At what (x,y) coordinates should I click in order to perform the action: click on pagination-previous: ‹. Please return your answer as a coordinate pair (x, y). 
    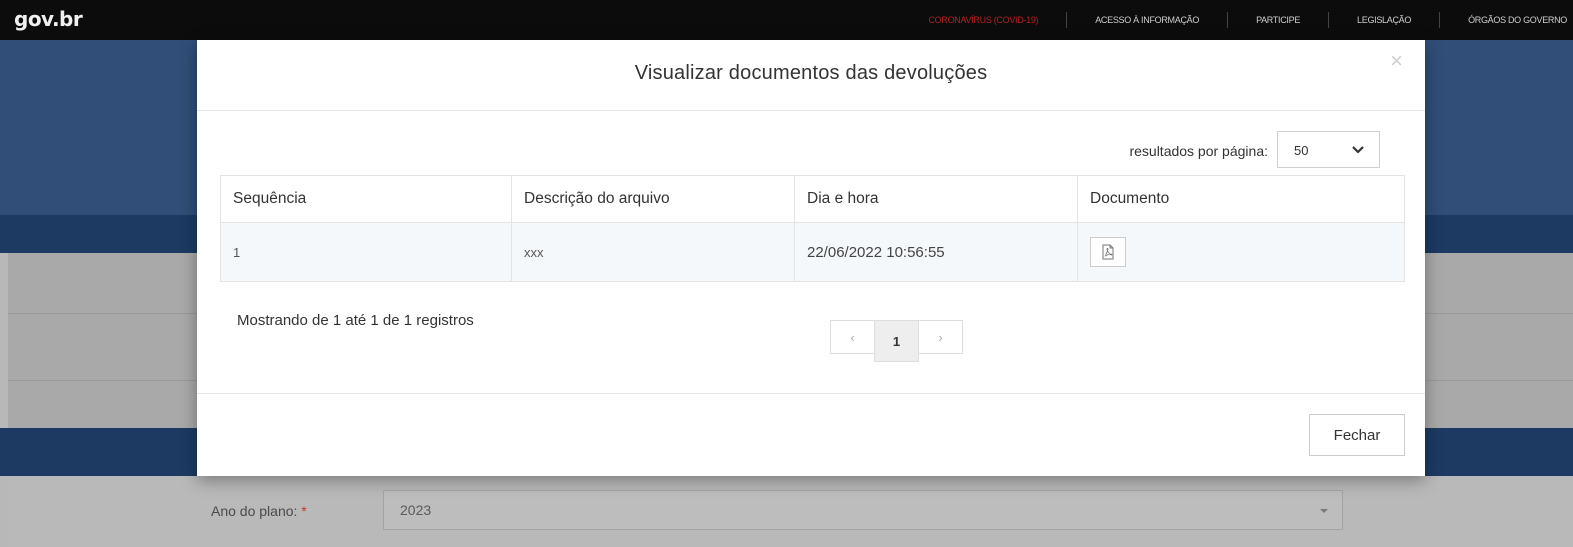
    Looking at the image, I should click on (852, 337).